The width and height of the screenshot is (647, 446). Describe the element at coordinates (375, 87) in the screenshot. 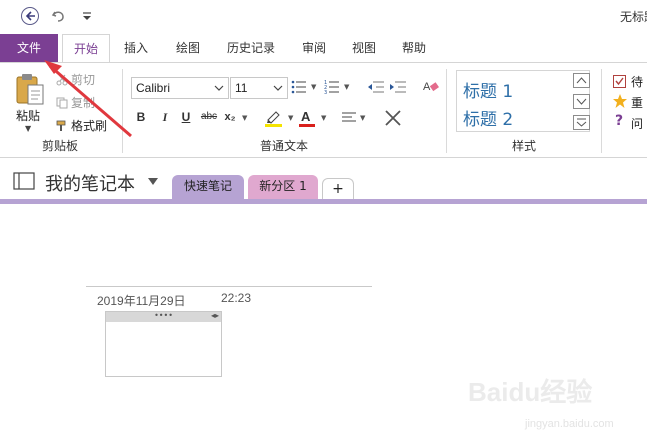

I see `decrease-indent-icon` at that location.